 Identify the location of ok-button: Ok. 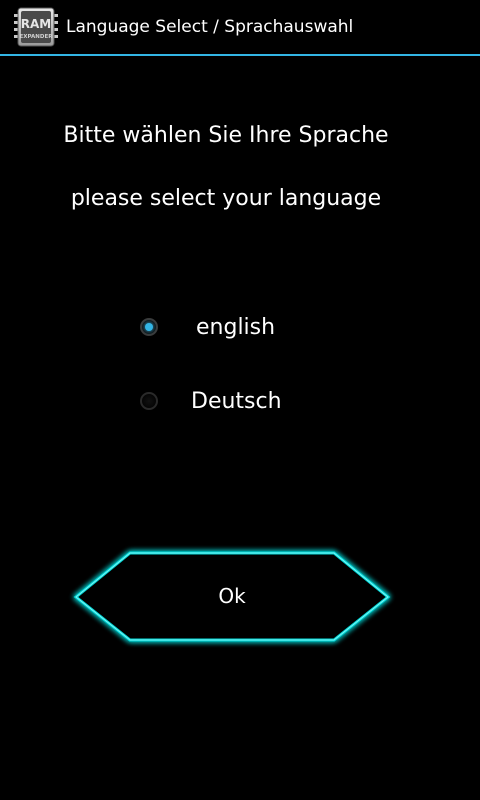
(232, 597).